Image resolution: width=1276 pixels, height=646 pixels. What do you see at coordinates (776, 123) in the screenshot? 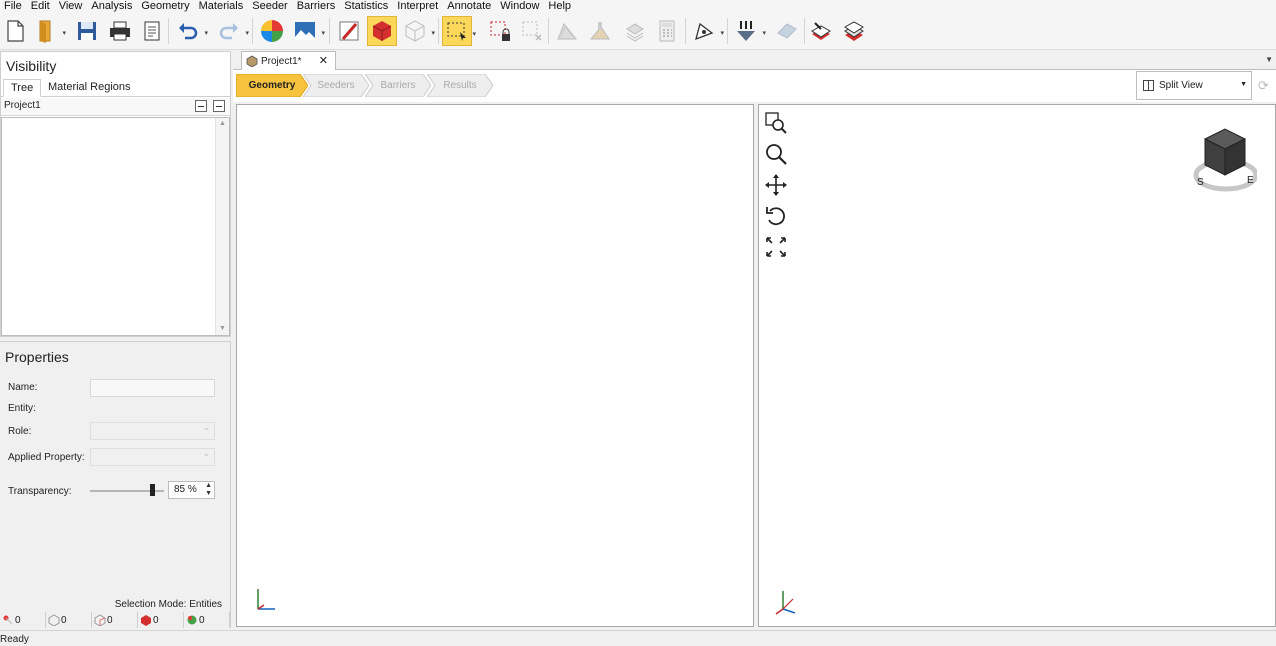
I see `zoom-window-button` at bounding box center [776, 123].